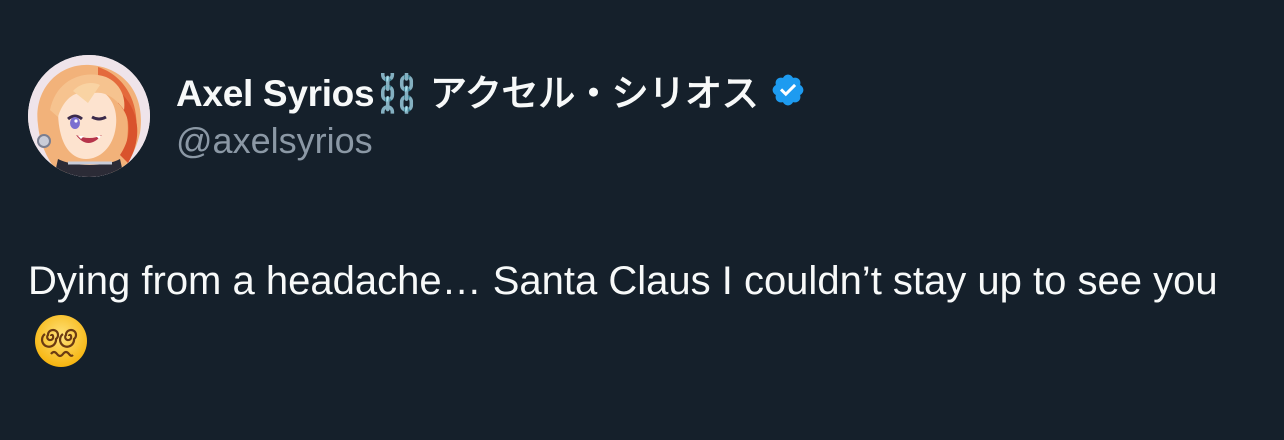 The image size is (1284, 440). I want to click on avatar, so click(89, 116).